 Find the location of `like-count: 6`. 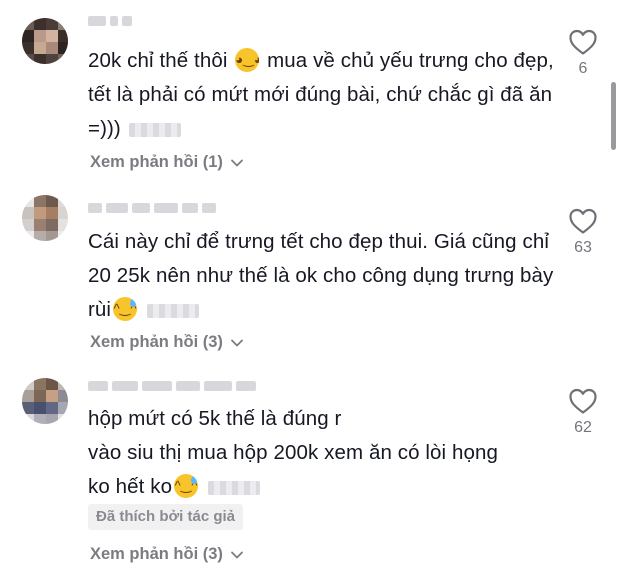

like-count: 6 is located at coordinates (583, 68).